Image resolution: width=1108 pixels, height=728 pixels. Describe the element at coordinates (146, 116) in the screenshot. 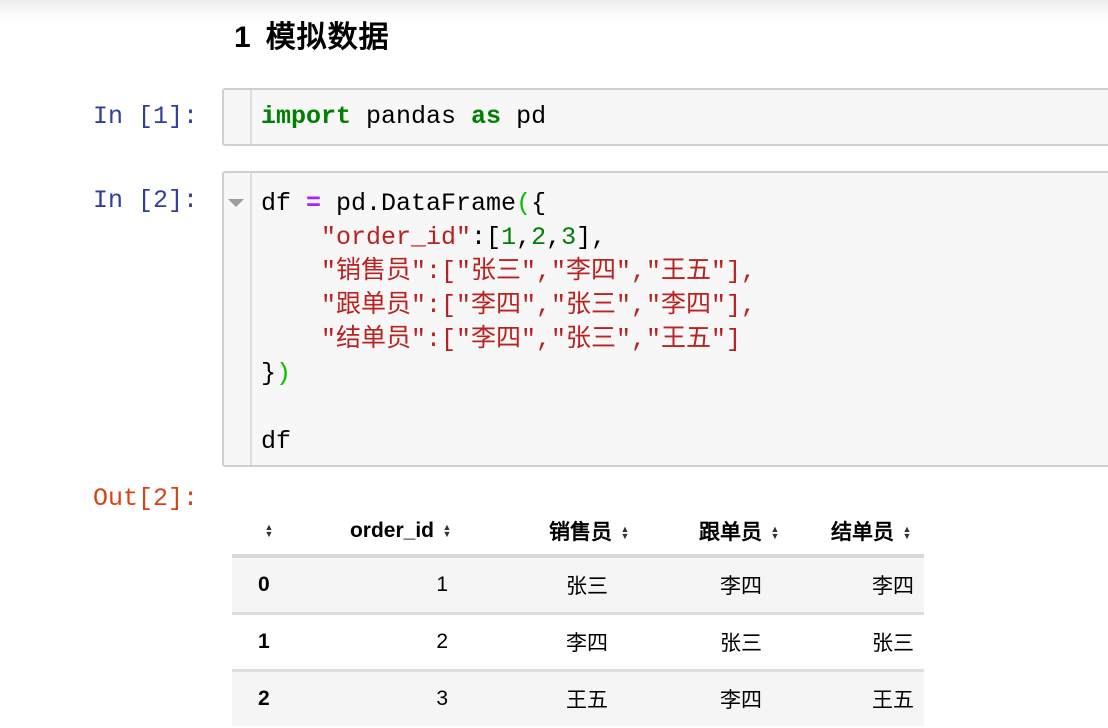

I see `input-prompt-1: In [1]:` at that location.